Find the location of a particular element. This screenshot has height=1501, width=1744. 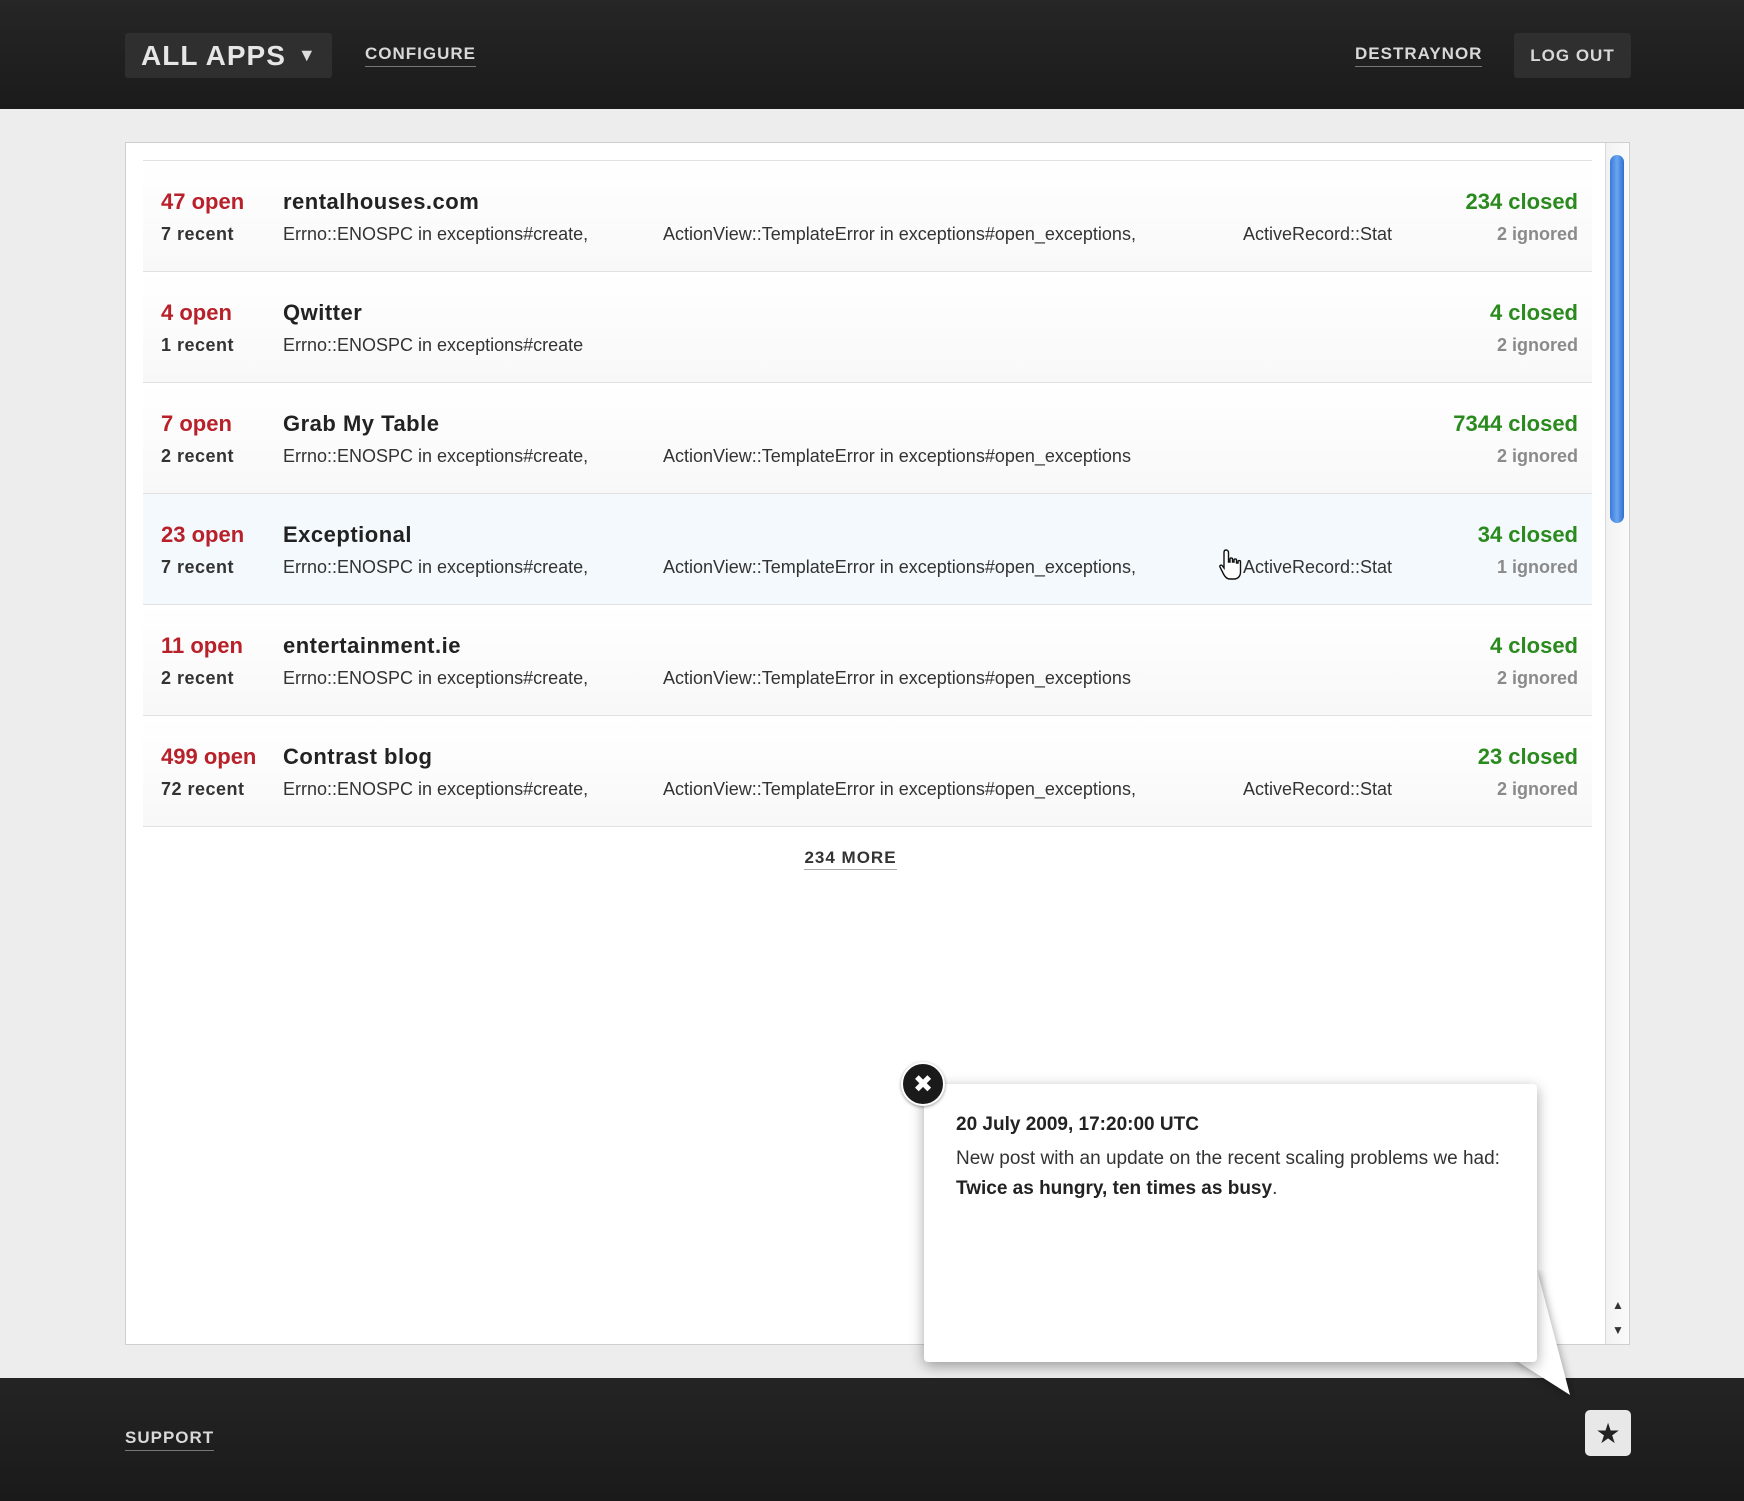

closed-count: 234 closed is located at coordinates (1521, 202).